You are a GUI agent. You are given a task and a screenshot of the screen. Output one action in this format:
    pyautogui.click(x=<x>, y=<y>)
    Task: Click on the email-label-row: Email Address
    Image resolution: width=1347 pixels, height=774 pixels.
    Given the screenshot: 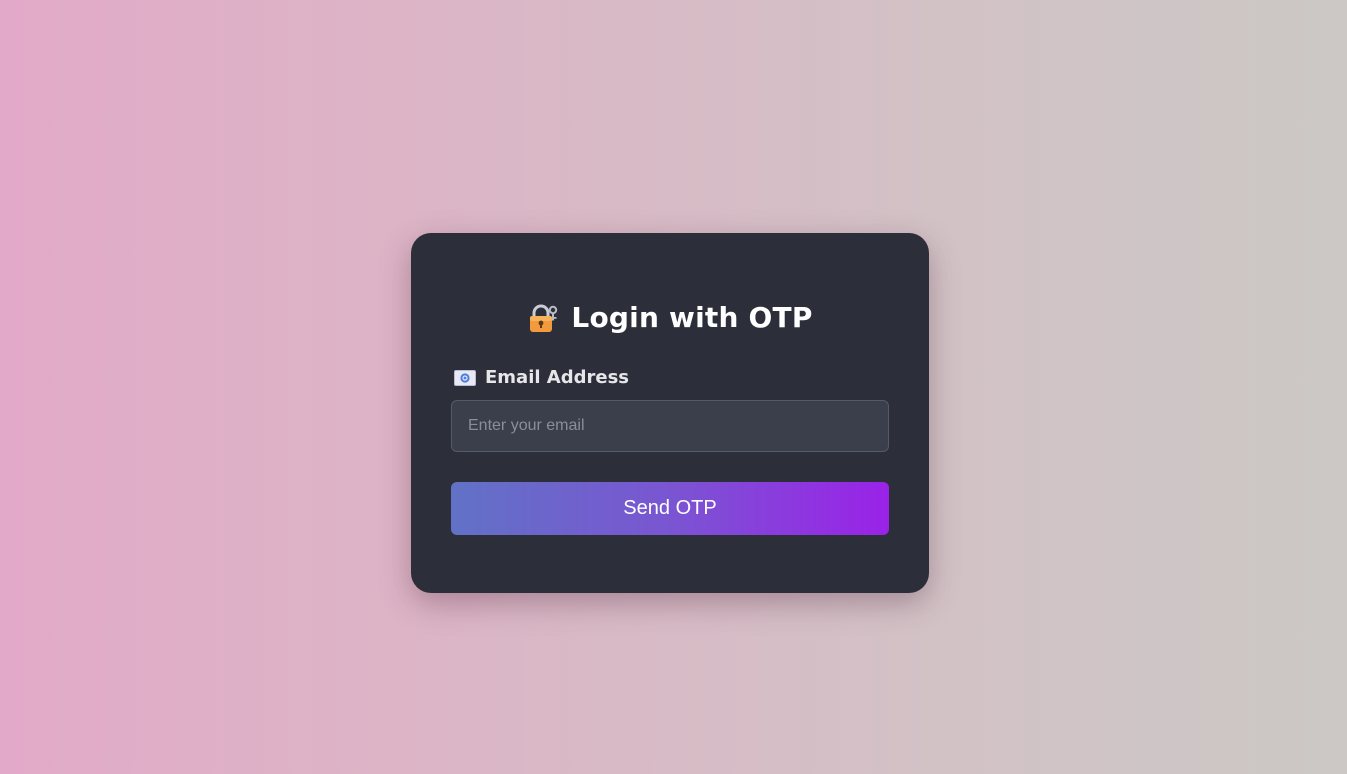 What is the action you would take?
    pyautogui.click(x=541, y=377)
    